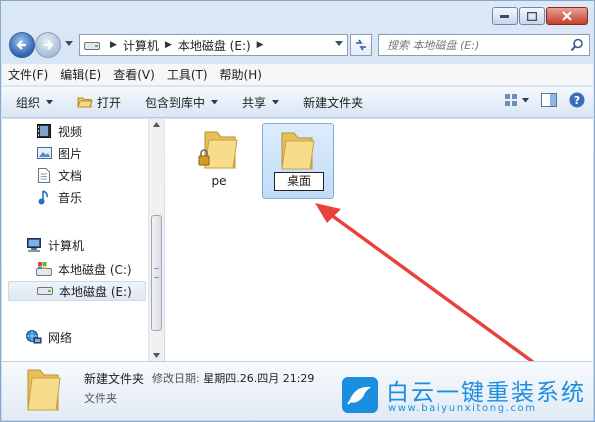 This screenshot has width=595, height=422. What do you see at coordinates (299, 181) in the screenshot?
I see `rename-input: 桌面` at bounding box center [299, 181].